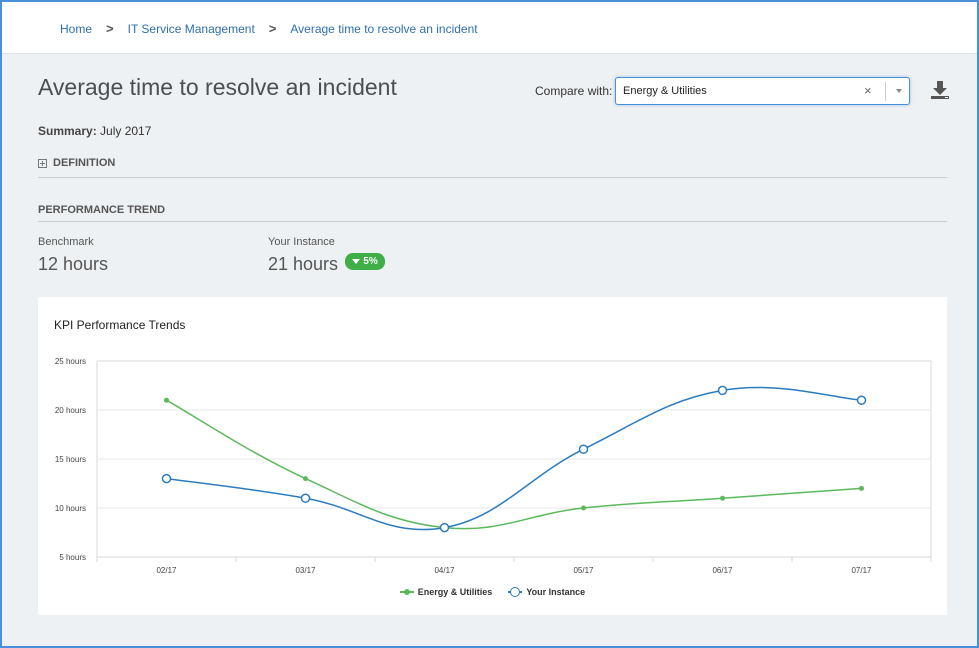 The height and width of the screenshot is (648, 979). What do you see at coordinates (305, 570) in the screenshot?
I see `x-tick-label: 03/17` at bounding box center [305, 570].